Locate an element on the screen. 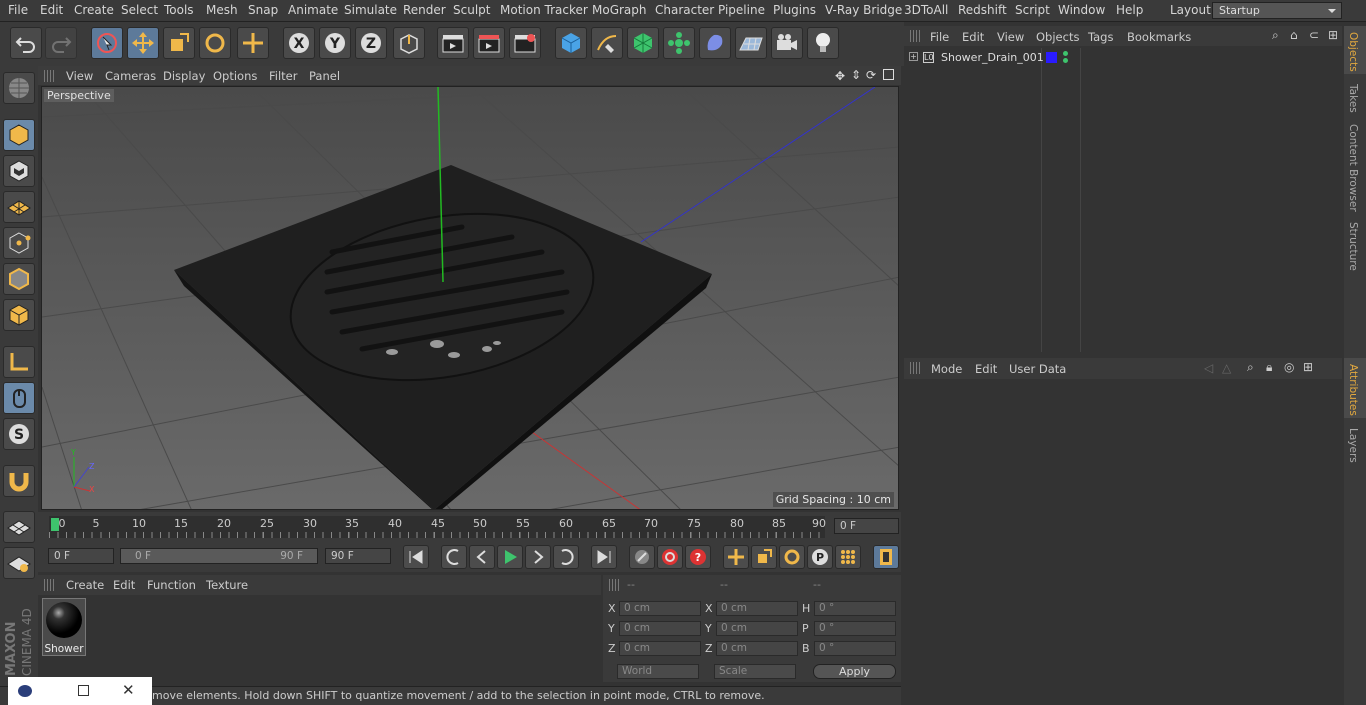  prev-frame-button is located at coordinates (482, 557).